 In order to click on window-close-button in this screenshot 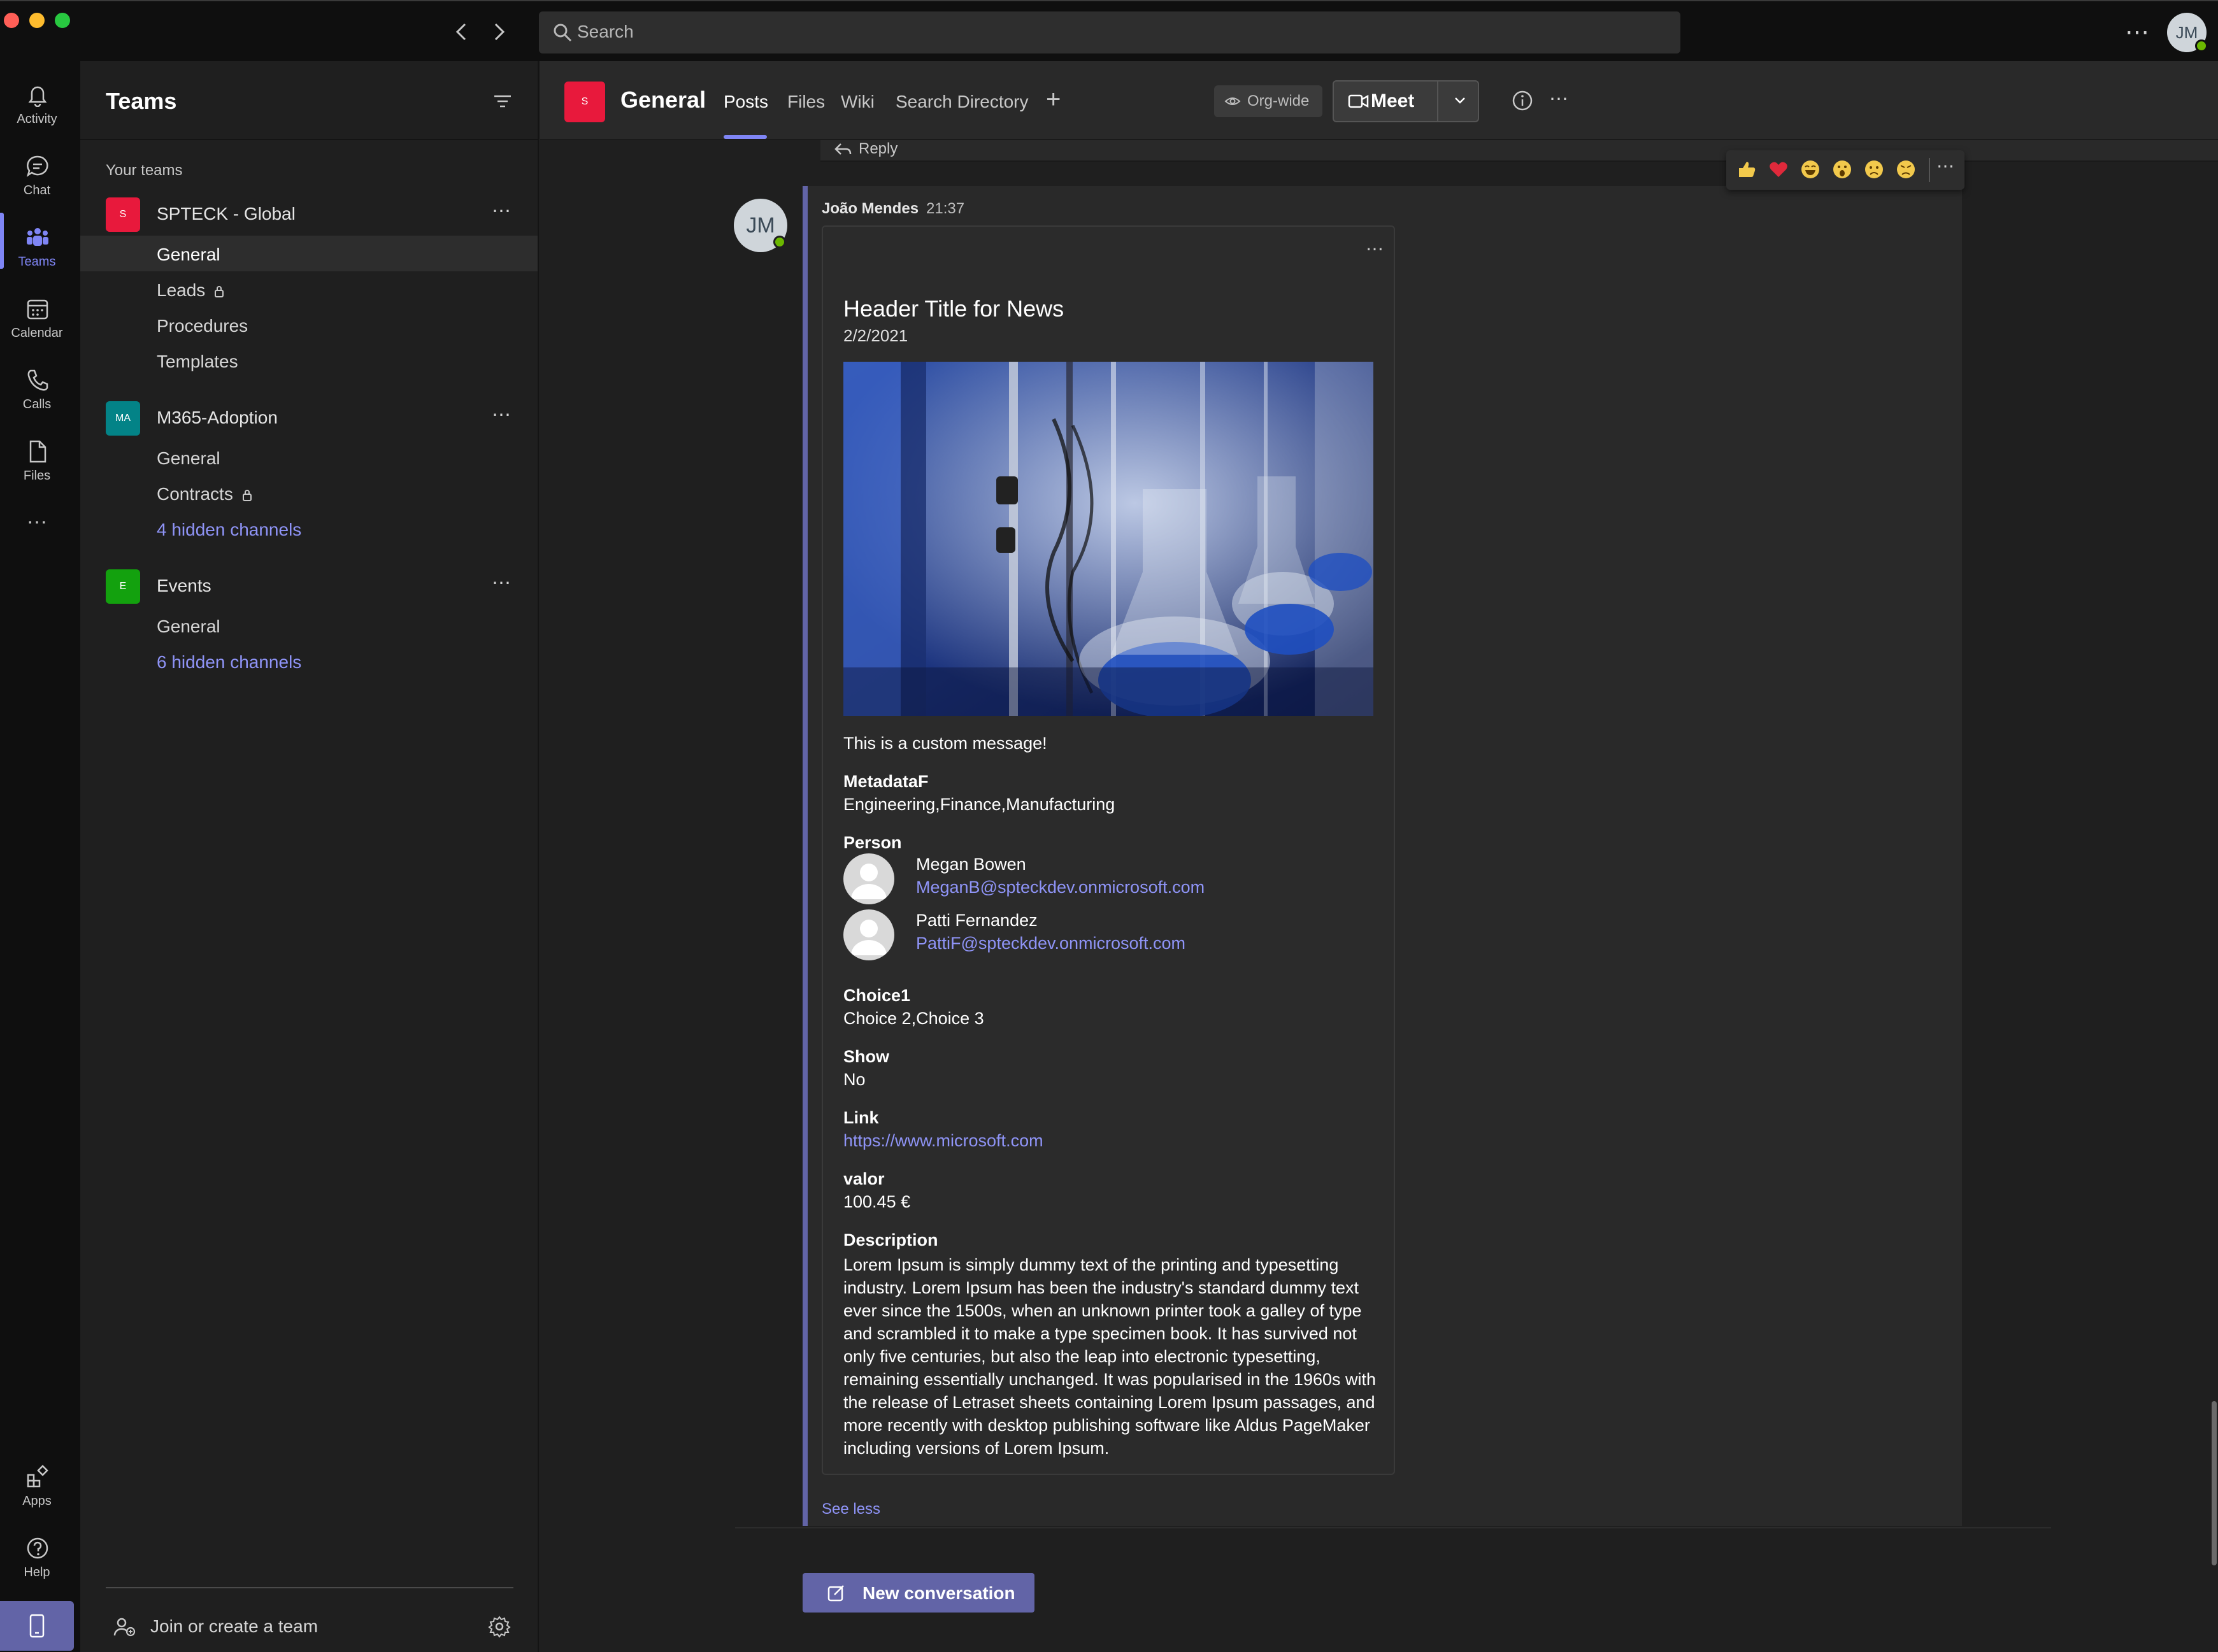, I will do `click(11, 20)`.